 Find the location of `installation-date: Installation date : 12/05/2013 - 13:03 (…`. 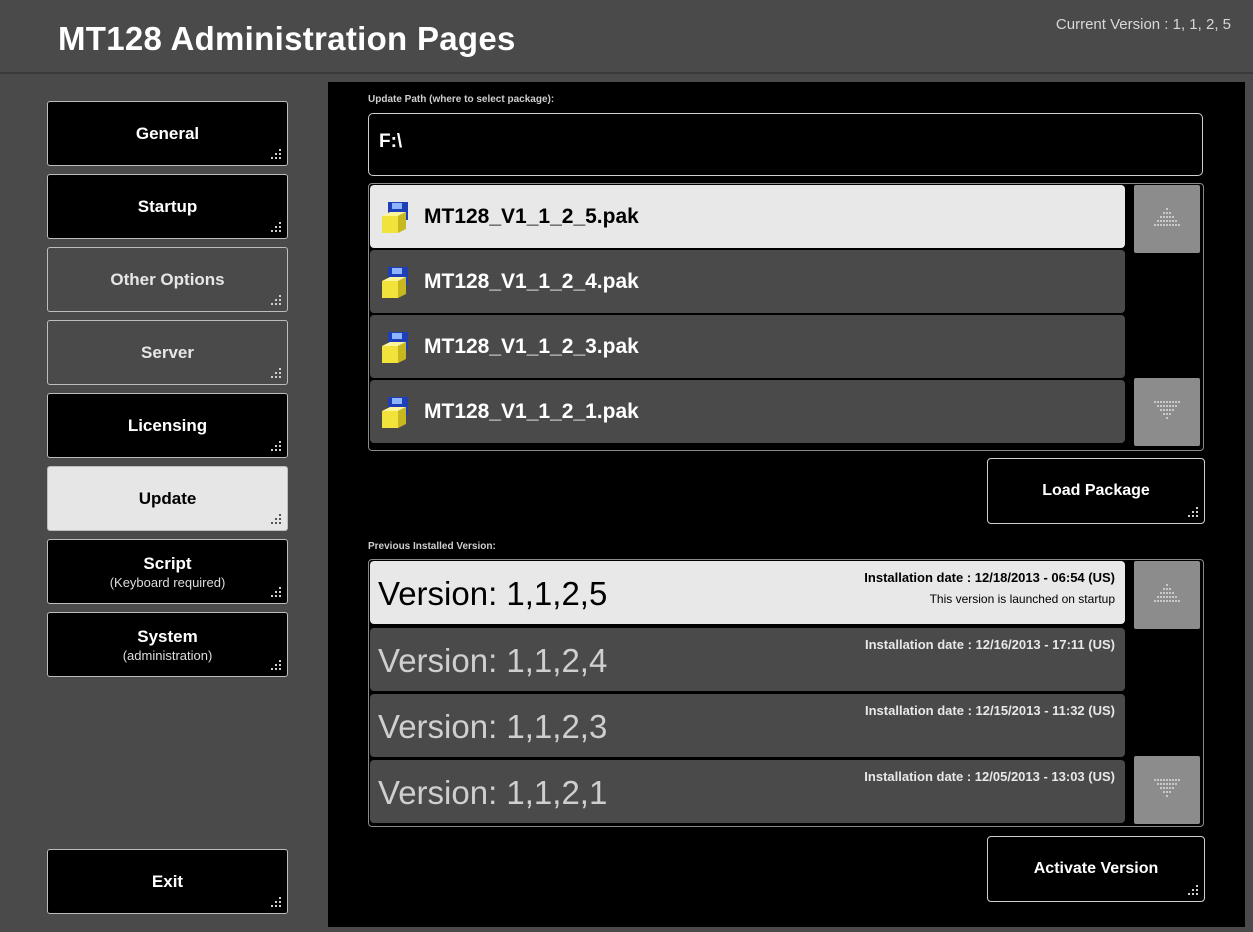

installation-date: Installation date : 12/05/2013 - 13:03 (… is located at coordinates (989, 776).